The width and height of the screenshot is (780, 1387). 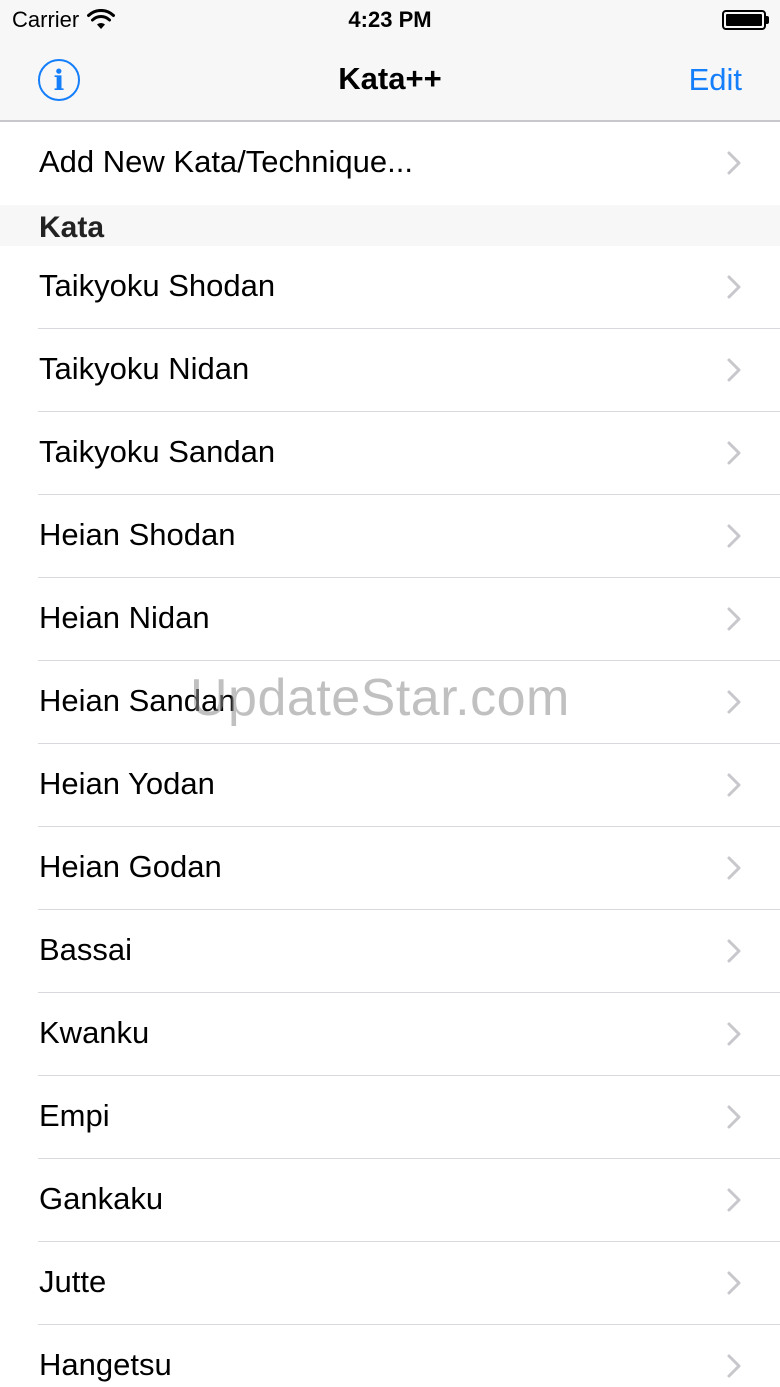 What do you see at coordinates (137, 700) in the screenshot?
I see `kata-row-label: Heian Sandan` at bounding box center [137, 700].